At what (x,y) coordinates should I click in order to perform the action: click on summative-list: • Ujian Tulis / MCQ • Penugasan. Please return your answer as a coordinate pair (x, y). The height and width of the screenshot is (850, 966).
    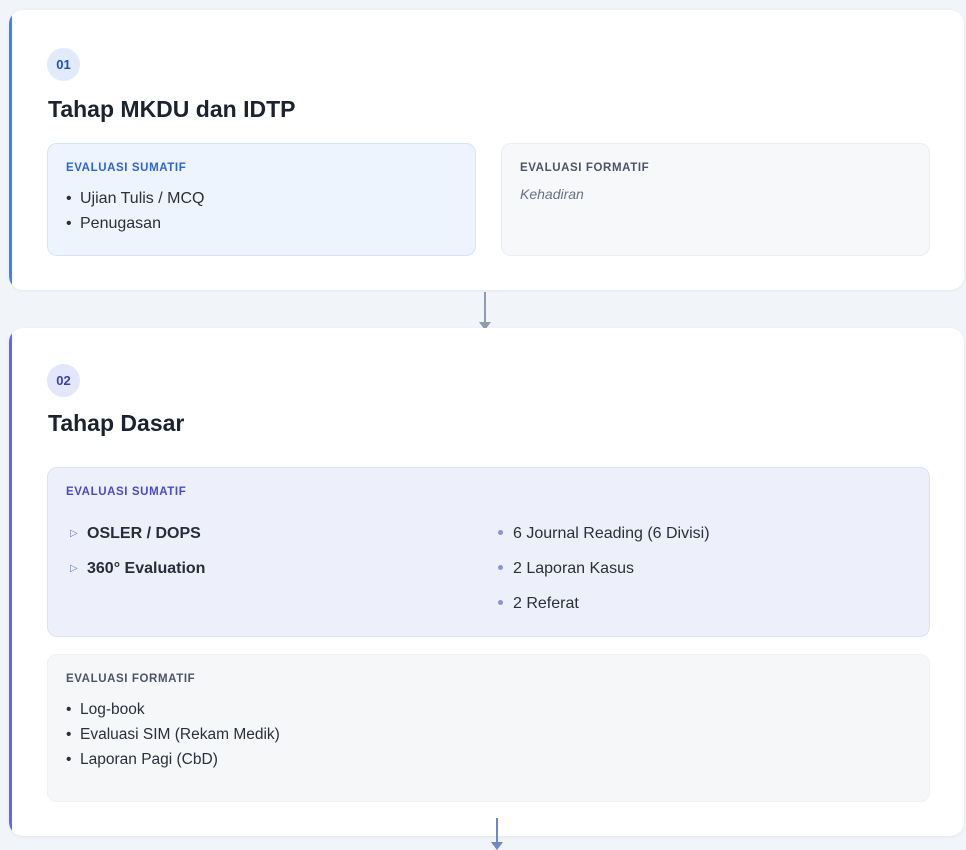
    Looking at the image, I should click on (261, 211).